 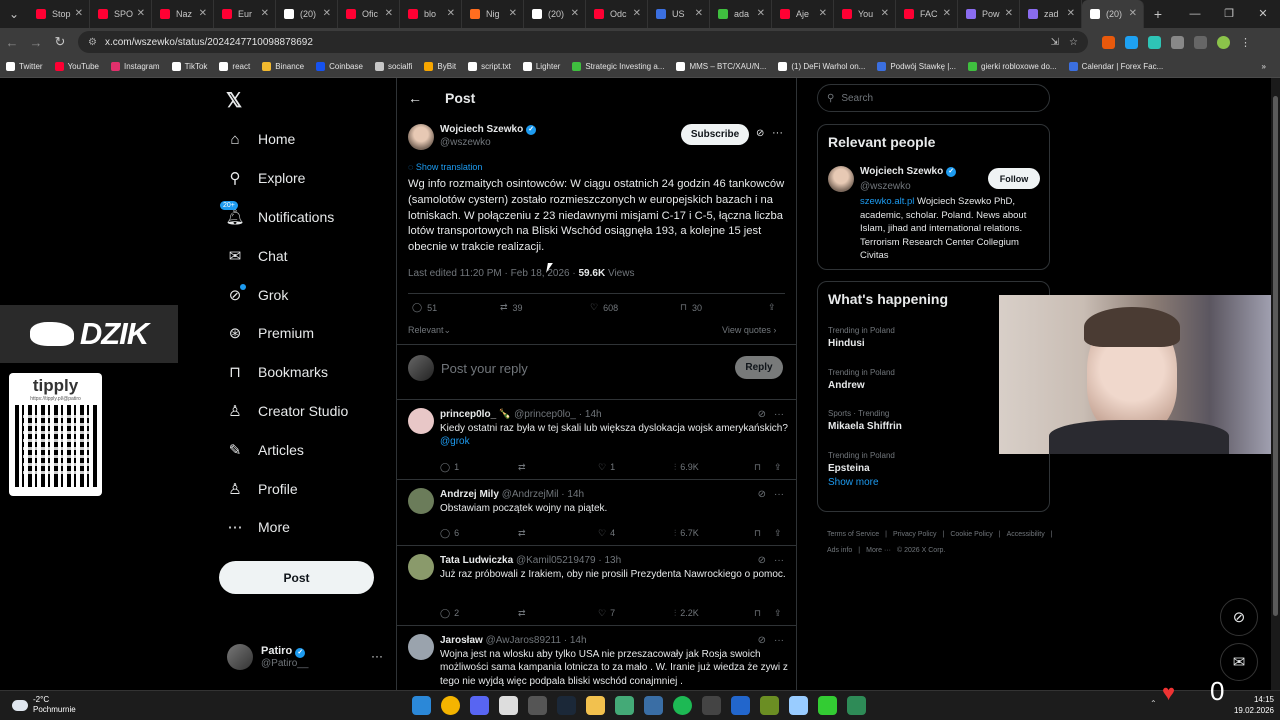 I want to click on start-icon, so click(x=421, y=705).